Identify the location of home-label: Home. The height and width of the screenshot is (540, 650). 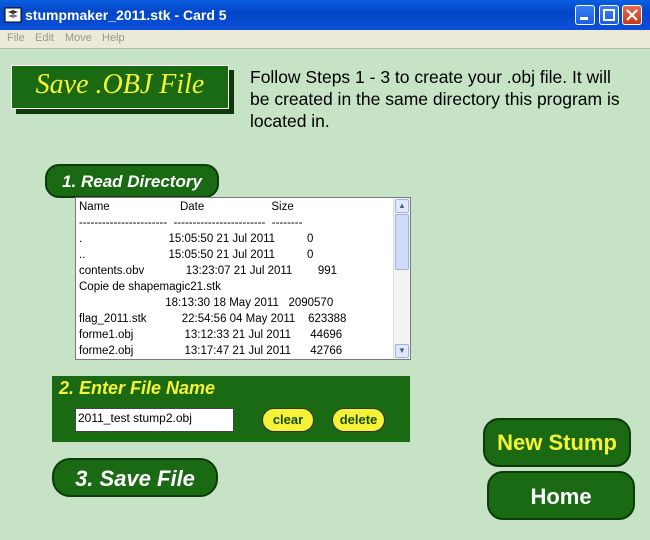
(561, 496).